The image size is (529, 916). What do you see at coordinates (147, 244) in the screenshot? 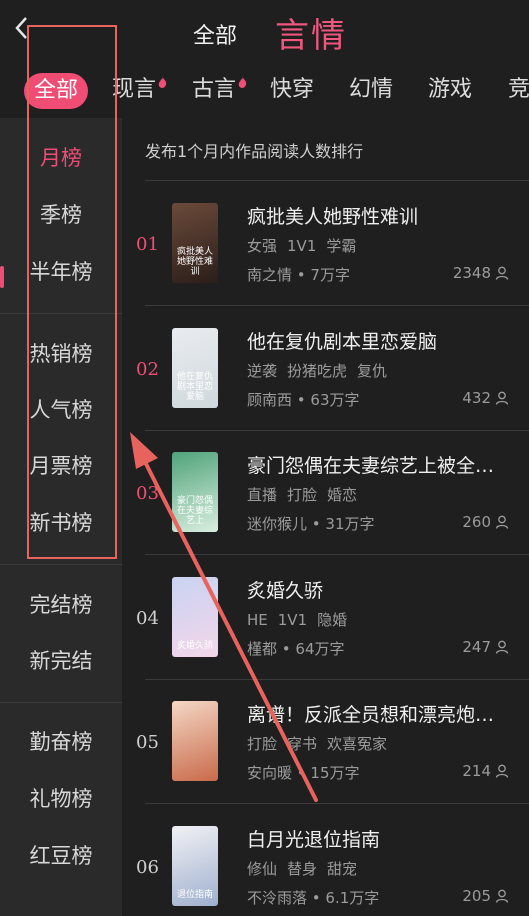
I see `rank-number: 01` at bounding box center [147, 244].